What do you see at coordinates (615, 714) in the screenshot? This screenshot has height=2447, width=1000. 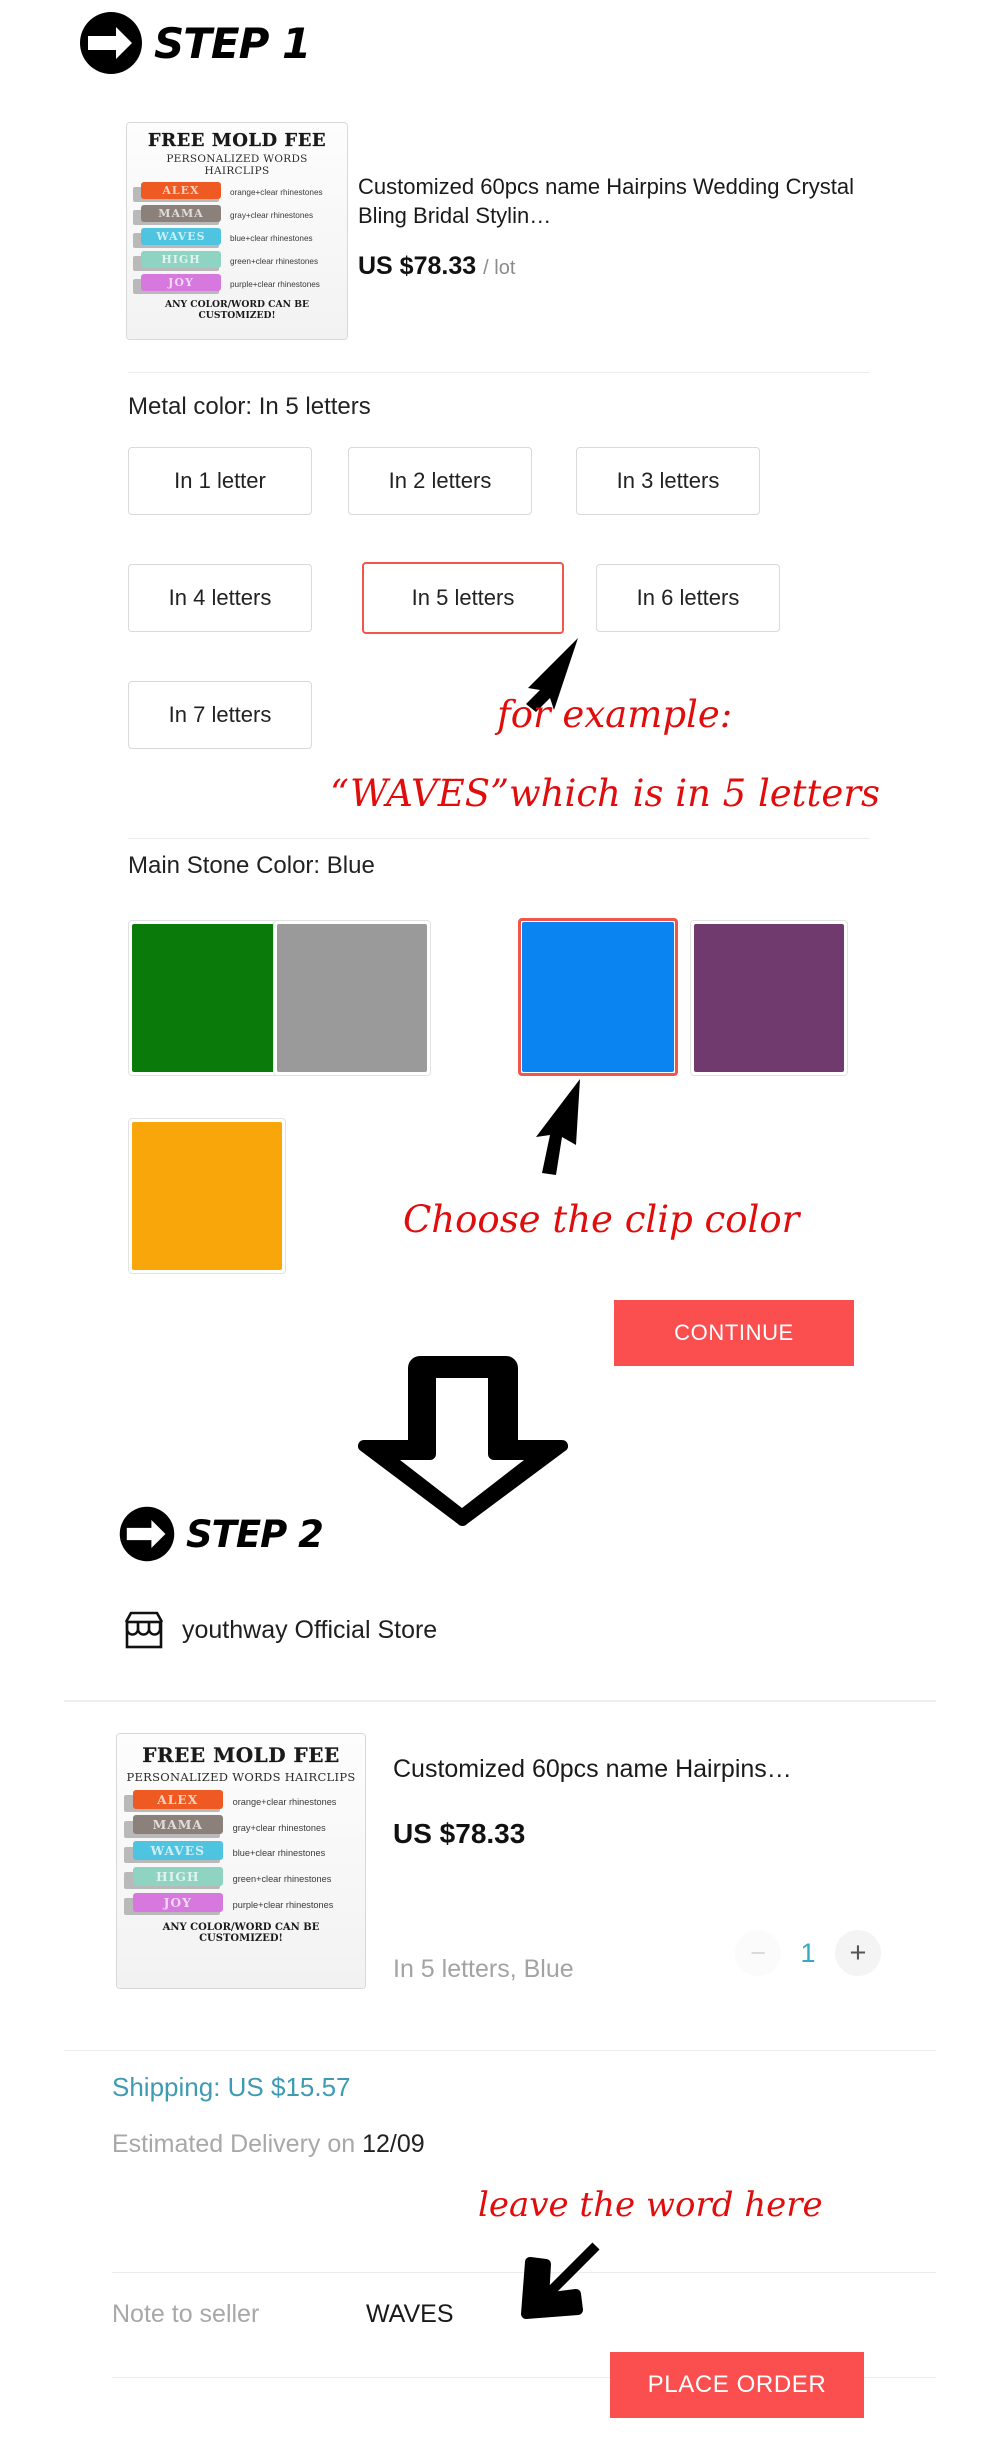 I see `annotation-example-line1: for example:` at bounding box center [615, 714].